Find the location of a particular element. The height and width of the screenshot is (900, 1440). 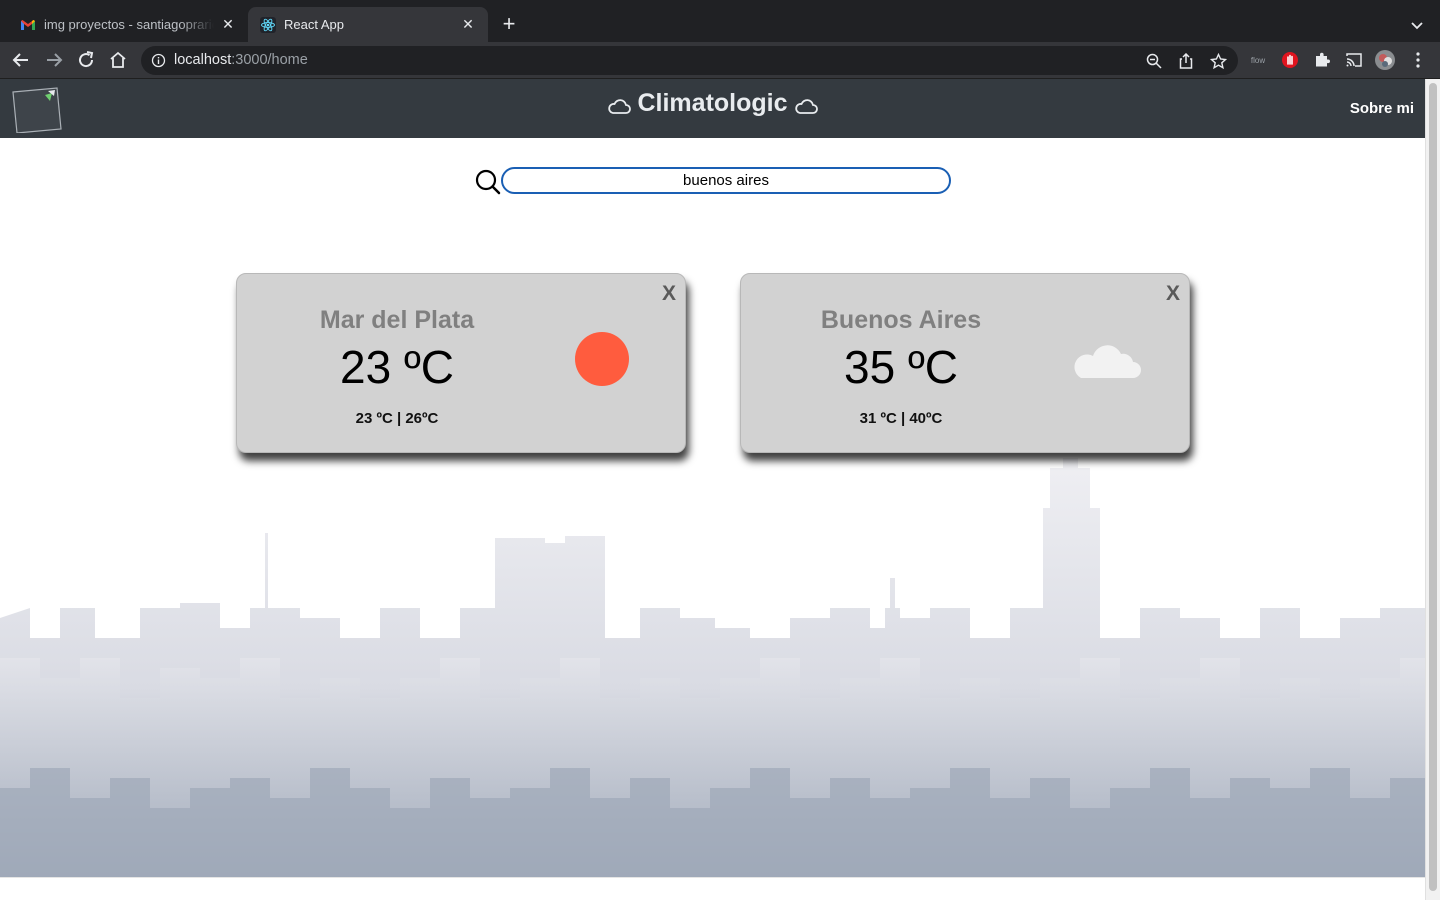

scrollbar-thumb is located at coordinates (1433, 487).